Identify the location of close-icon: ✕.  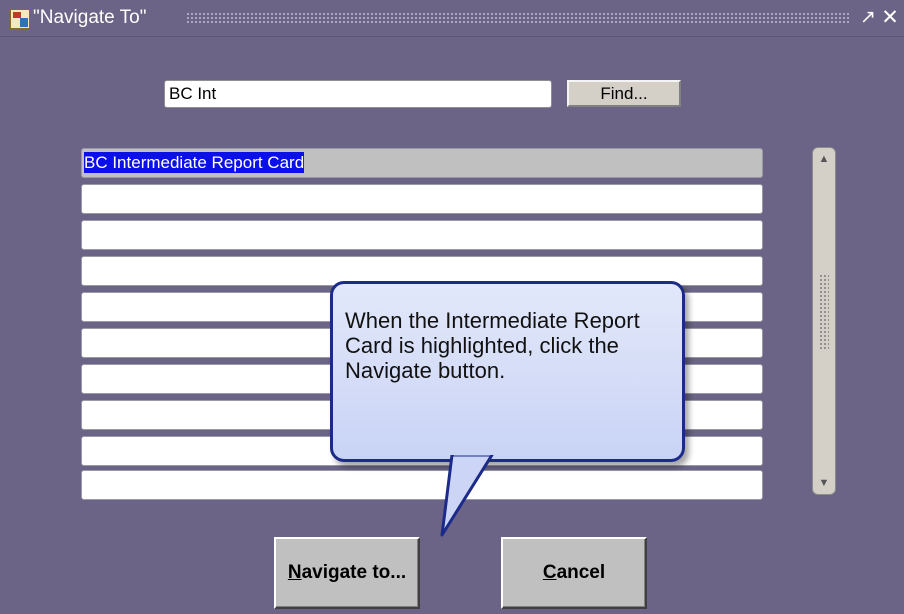
(890, 18).